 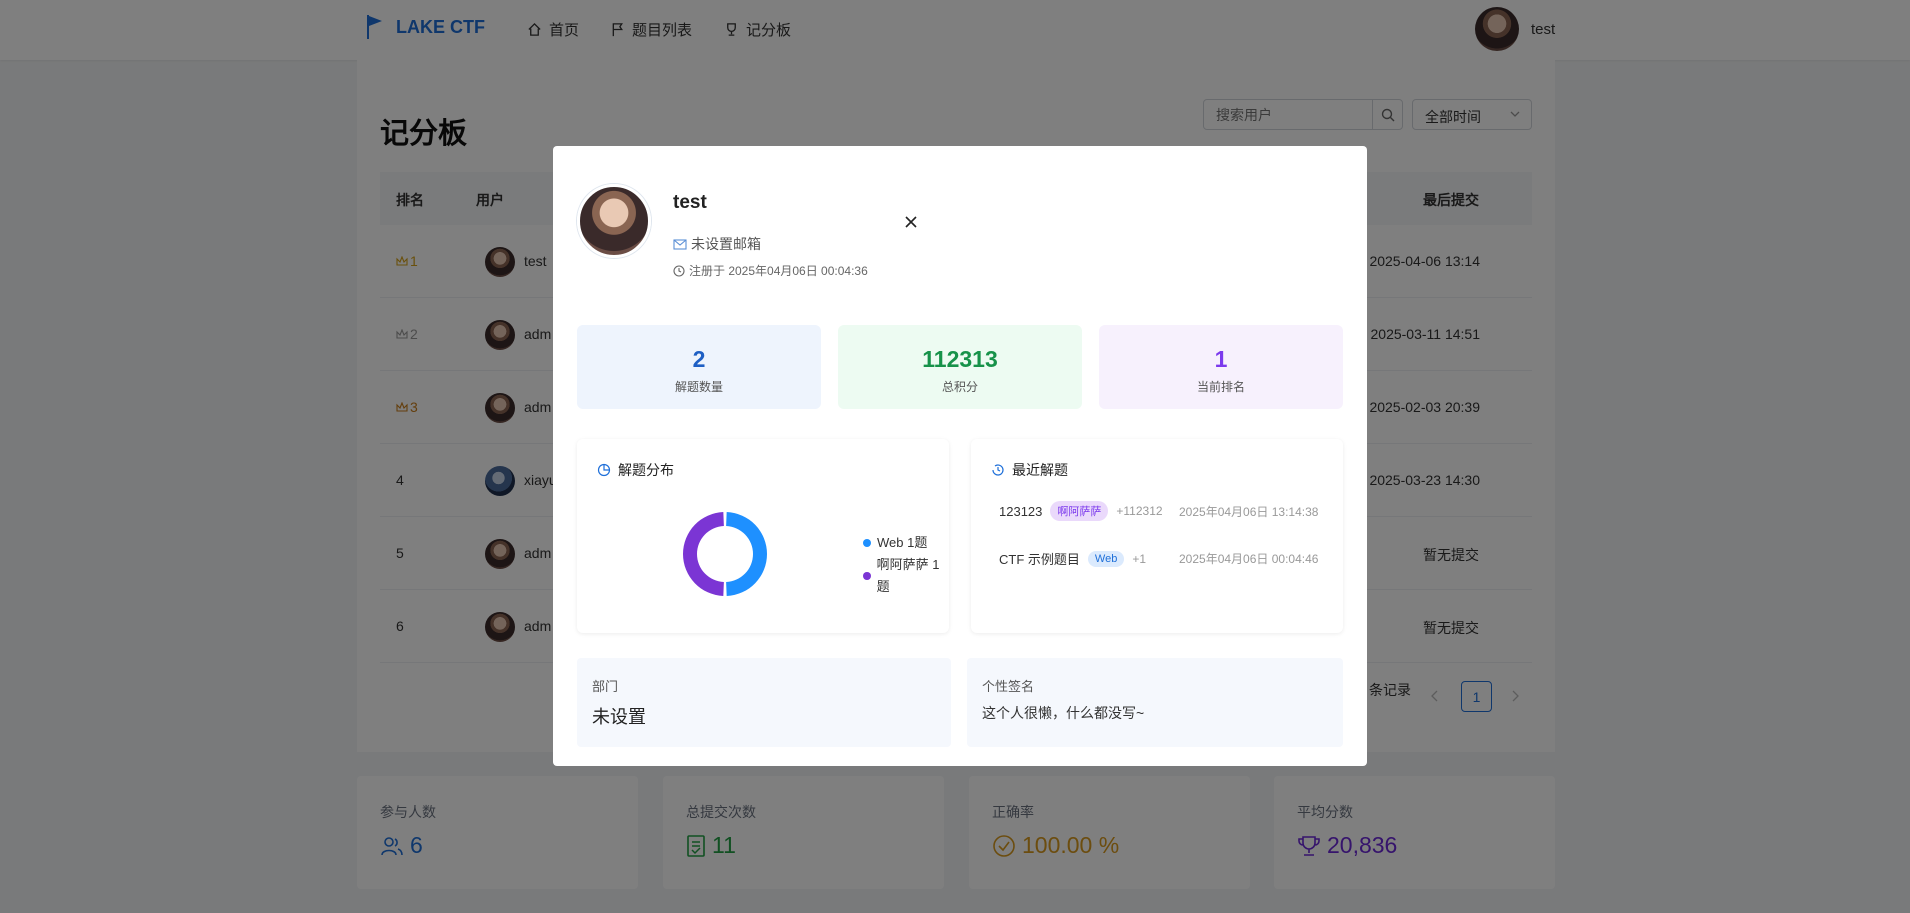 I want to click on points: +1, so click(x=1139, y=558).